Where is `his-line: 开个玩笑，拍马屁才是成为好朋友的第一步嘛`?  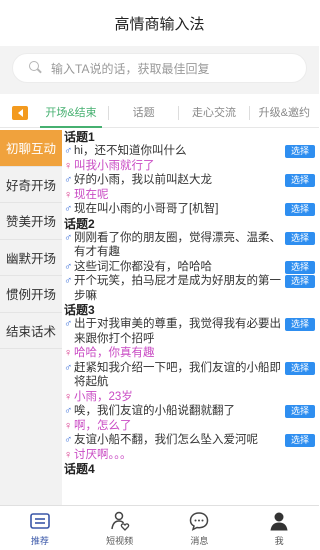 his-line: 开个玩笑，拍马屁才是成为好朋友的第一步嘛 is located at coordinates (177, 288).